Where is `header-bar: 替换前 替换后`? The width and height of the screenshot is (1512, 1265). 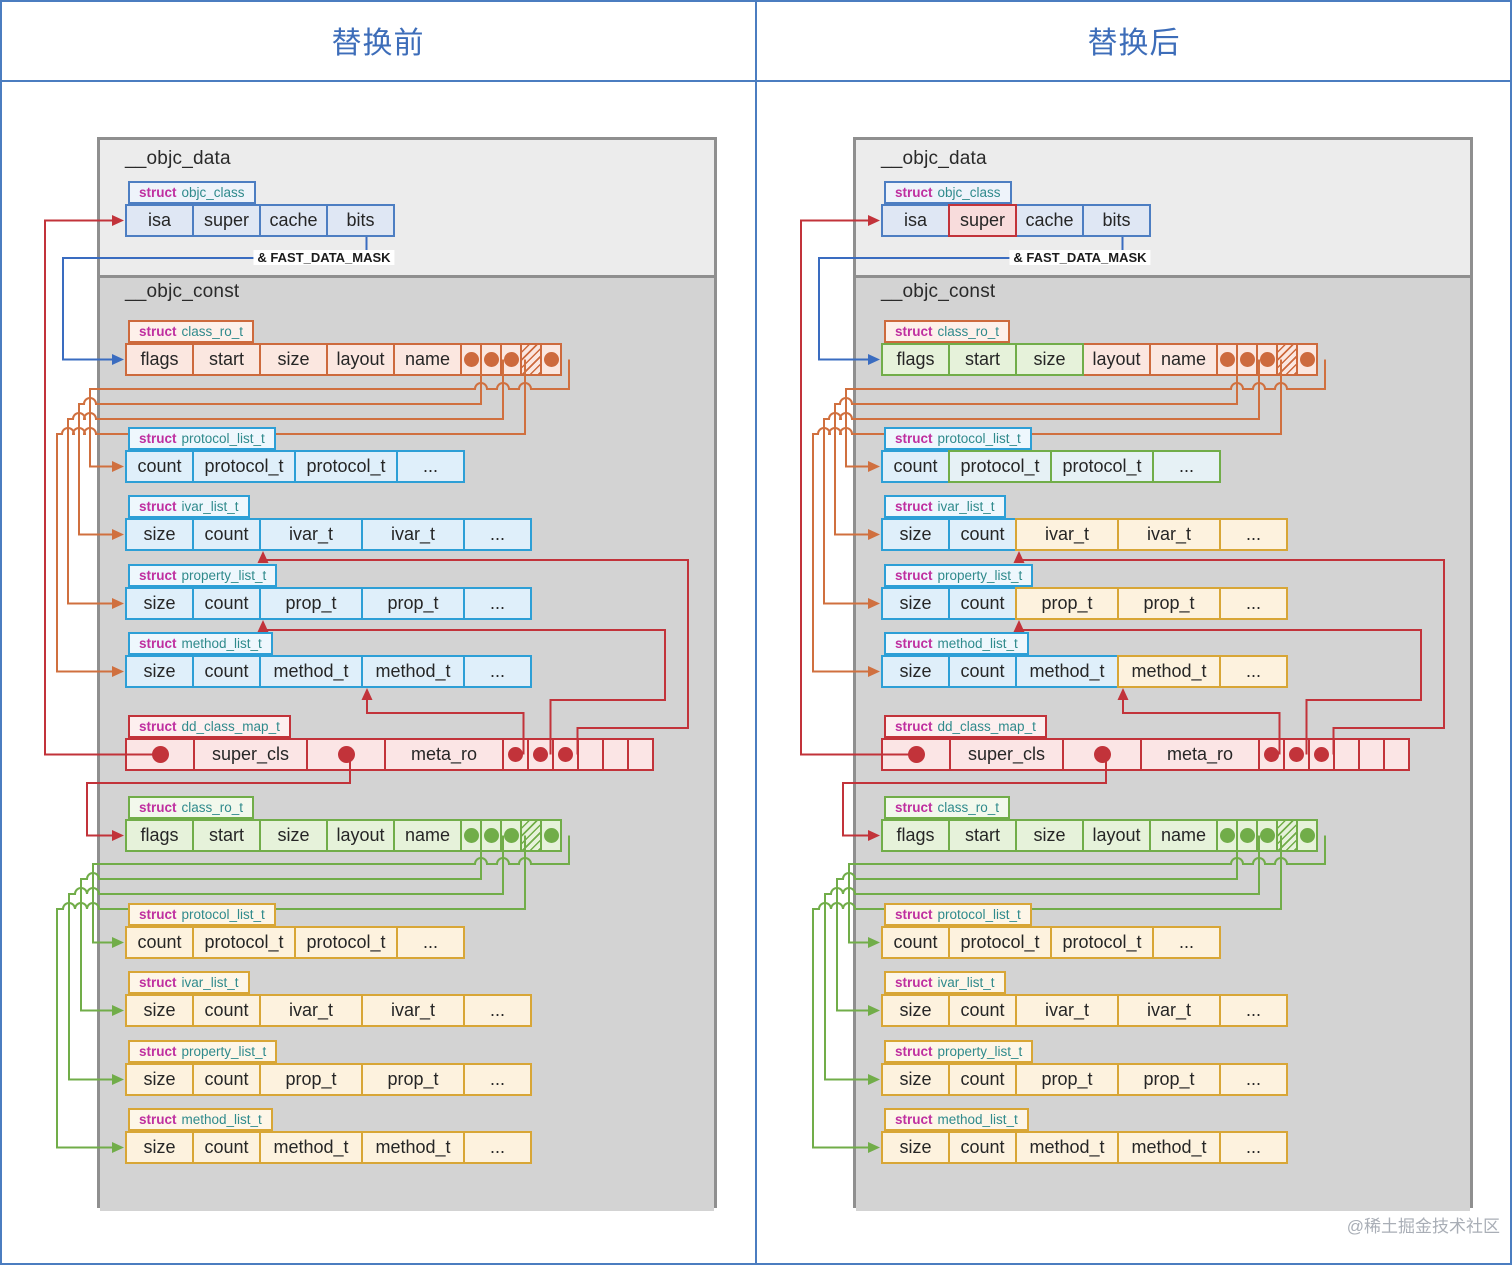 header-bar: 替换前 替换后 is located at coordinates (756, 41).